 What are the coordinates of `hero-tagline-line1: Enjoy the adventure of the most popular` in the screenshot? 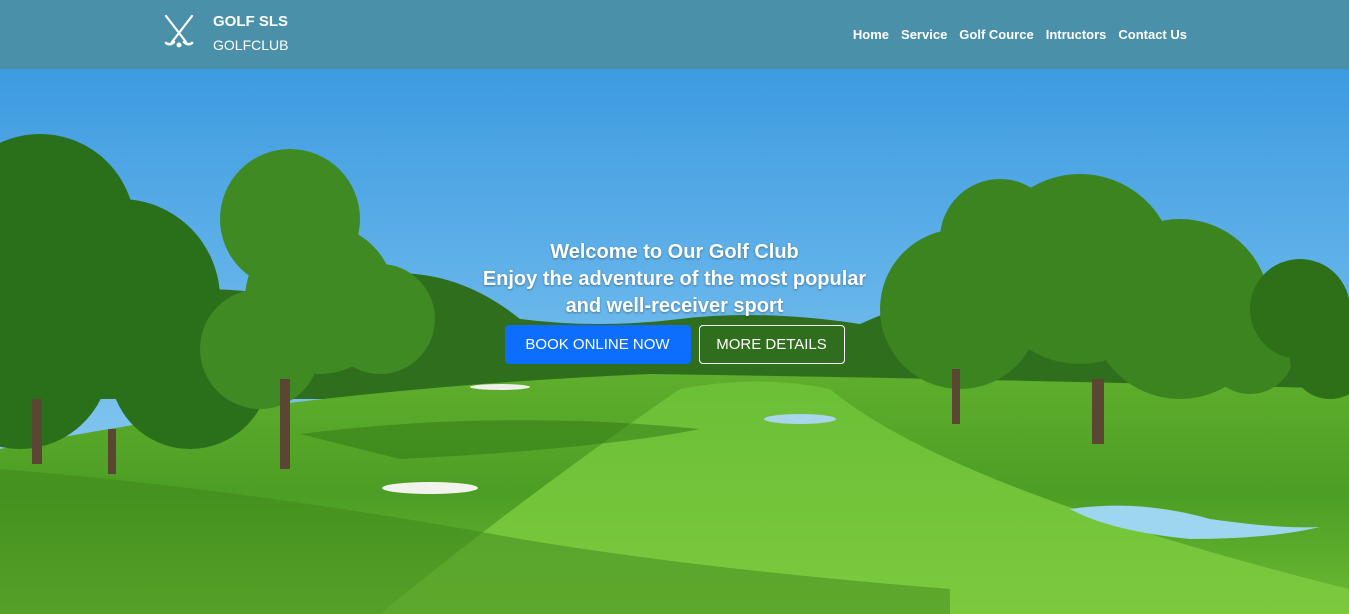 It's located at (674, 279).